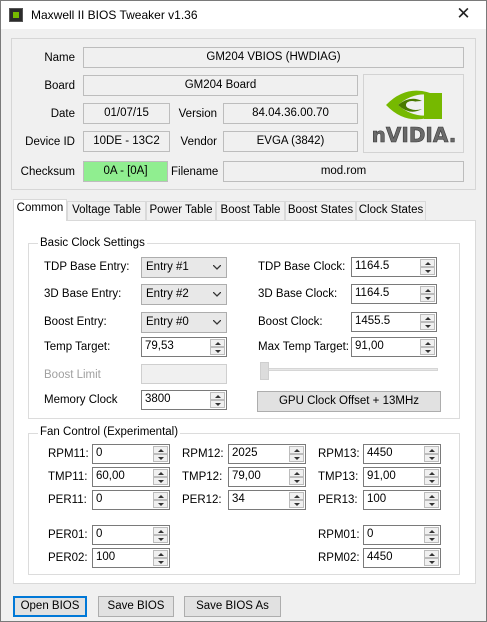 The width and height of the screenshot is (487, 622). Describe the element at coordinates (380, 453) in the screenshot. I see `rpm13-value: 4450` at that location.